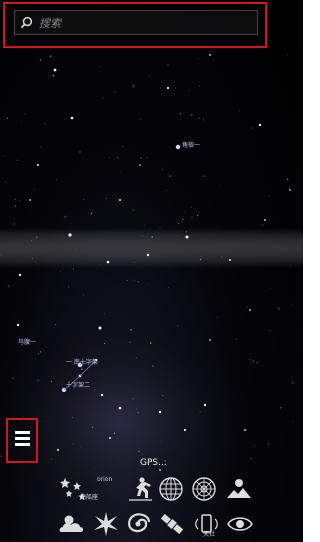 The image size is (320, 542). Describe the element at coordinates (138, 524) in the screenshot. I see `galaxy-button` at that location.